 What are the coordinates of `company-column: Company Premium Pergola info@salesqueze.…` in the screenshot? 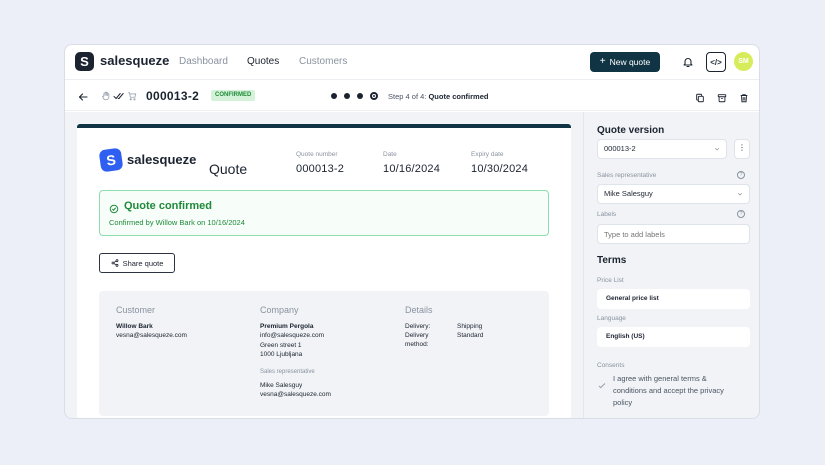 It's located at (295, 352).